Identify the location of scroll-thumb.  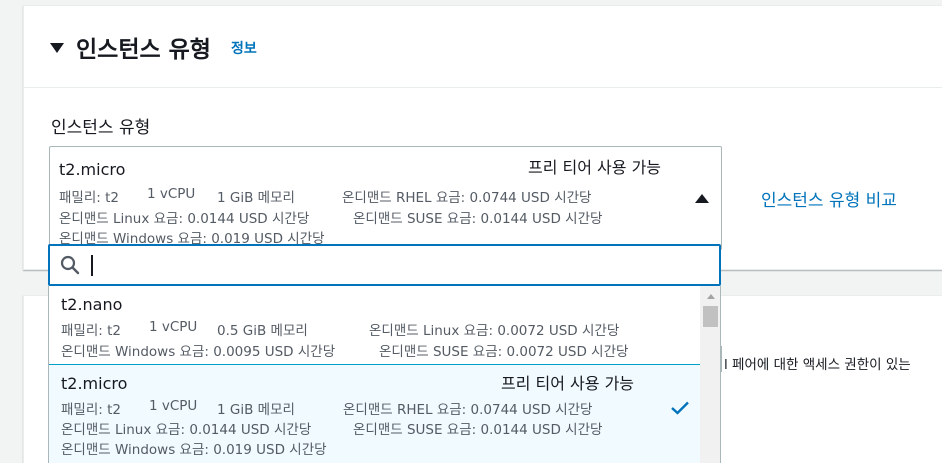
(710, 316).